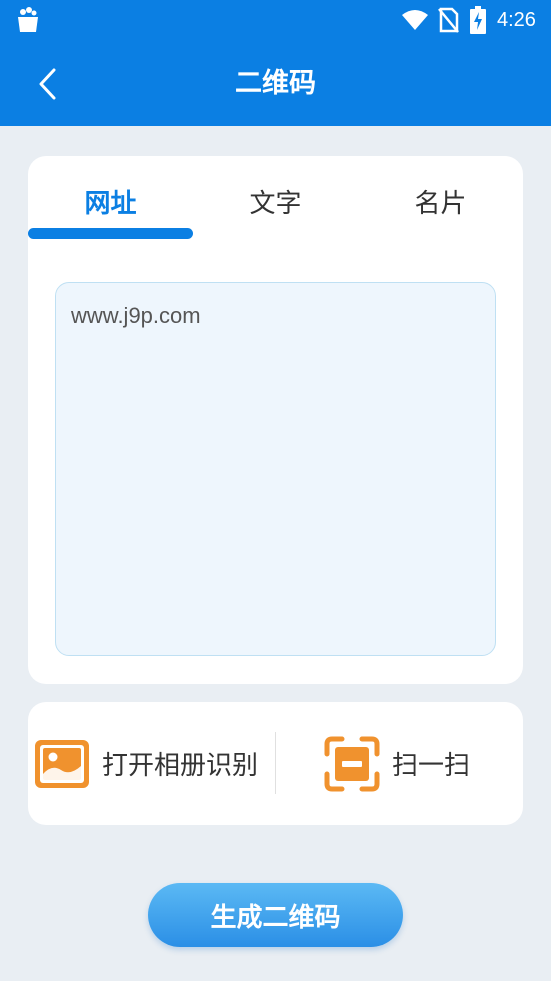  Describe the element at coordinates (275, 204) in the screenshot. I see `tab-text: 文字` at that location.